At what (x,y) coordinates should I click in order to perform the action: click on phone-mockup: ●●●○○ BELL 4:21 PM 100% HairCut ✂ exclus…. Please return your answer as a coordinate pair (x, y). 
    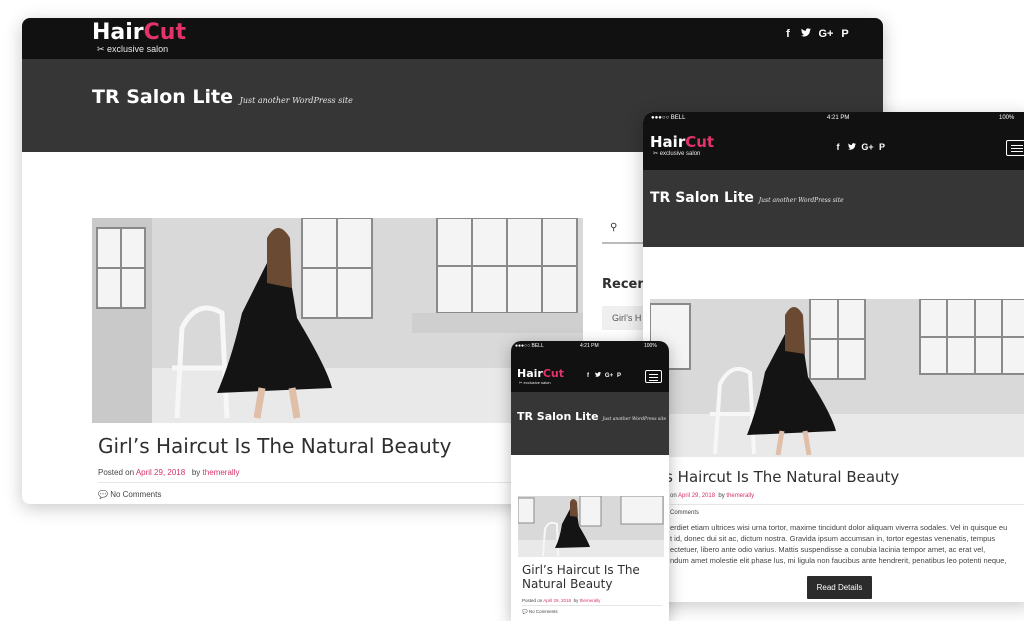
    Looking at the image, I should click on (590, 481).